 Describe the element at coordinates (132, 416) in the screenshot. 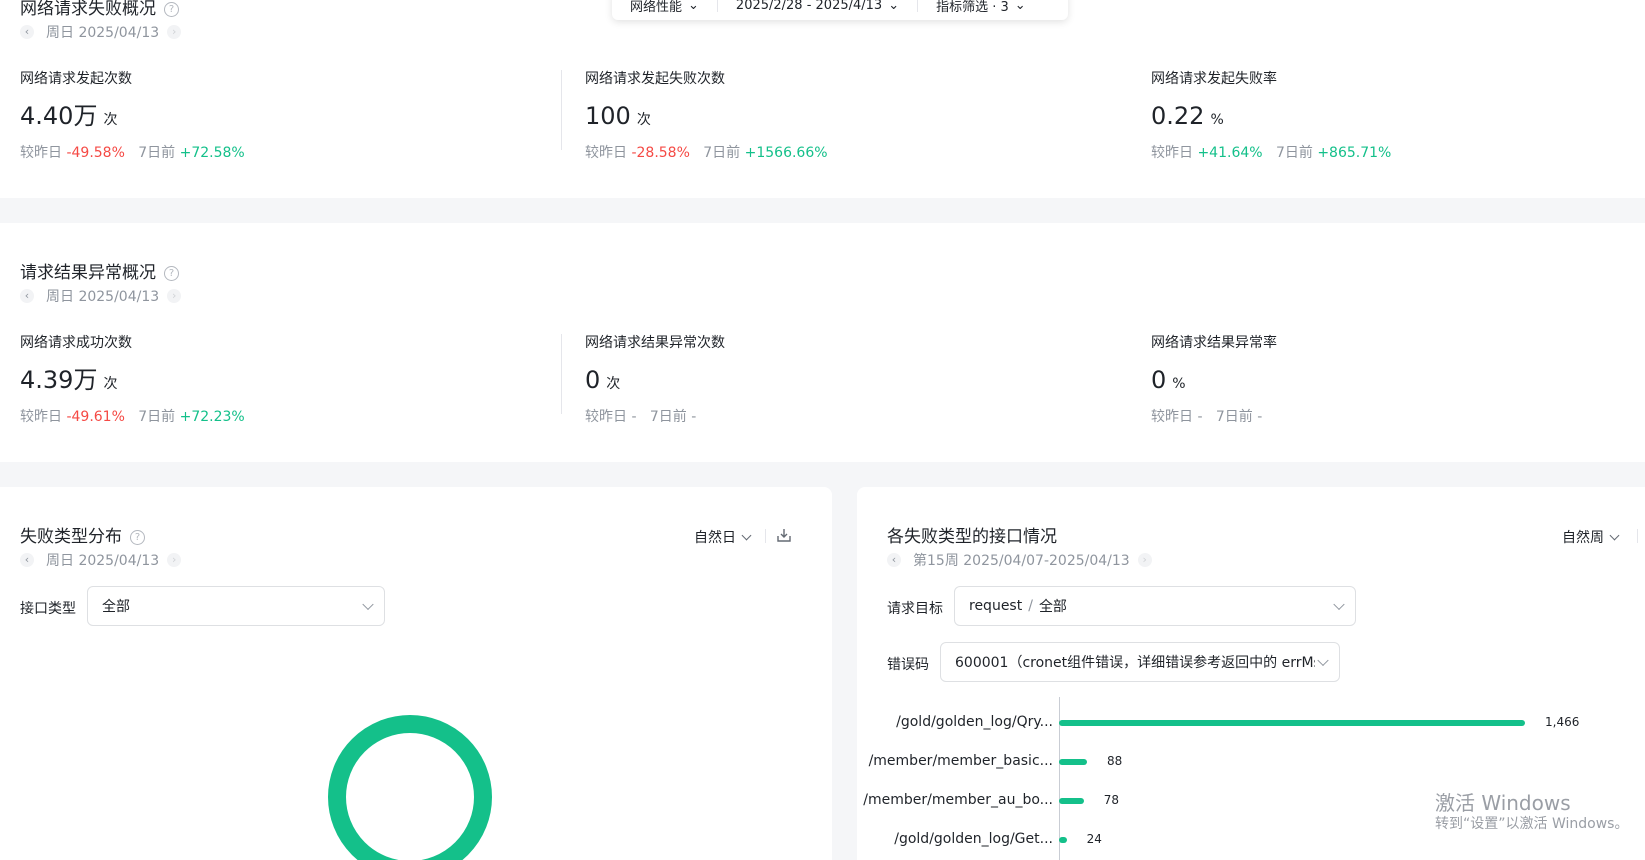

I see `metric-compare: 较昨日 -49.61% 7日前 +72.23%` at that location.